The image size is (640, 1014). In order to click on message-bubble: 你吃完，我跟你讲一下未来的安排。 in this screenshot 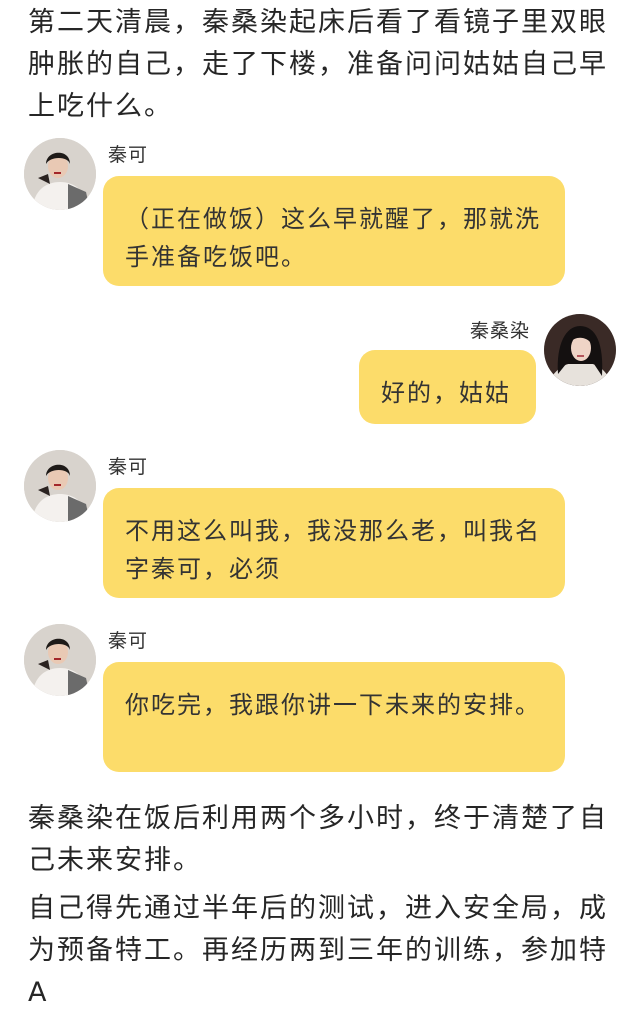, I will do `click(334, 717)`.